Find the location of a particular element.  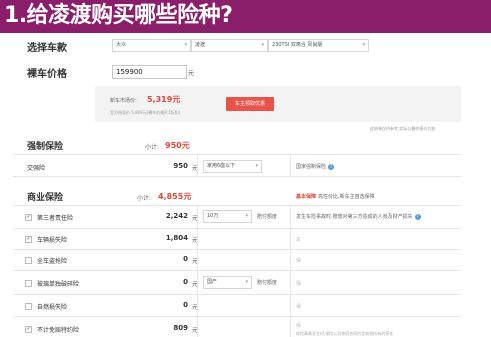

market-price-value: 5,319元 is located at coordinates (164, 99).